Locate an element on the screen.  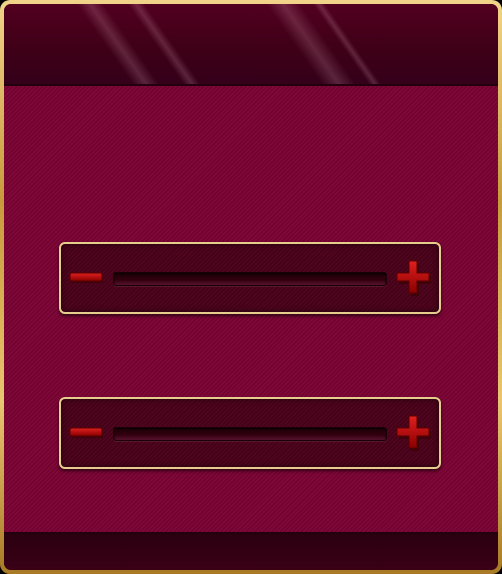
slider-1-increase-button is located at coordinates (413, 278).